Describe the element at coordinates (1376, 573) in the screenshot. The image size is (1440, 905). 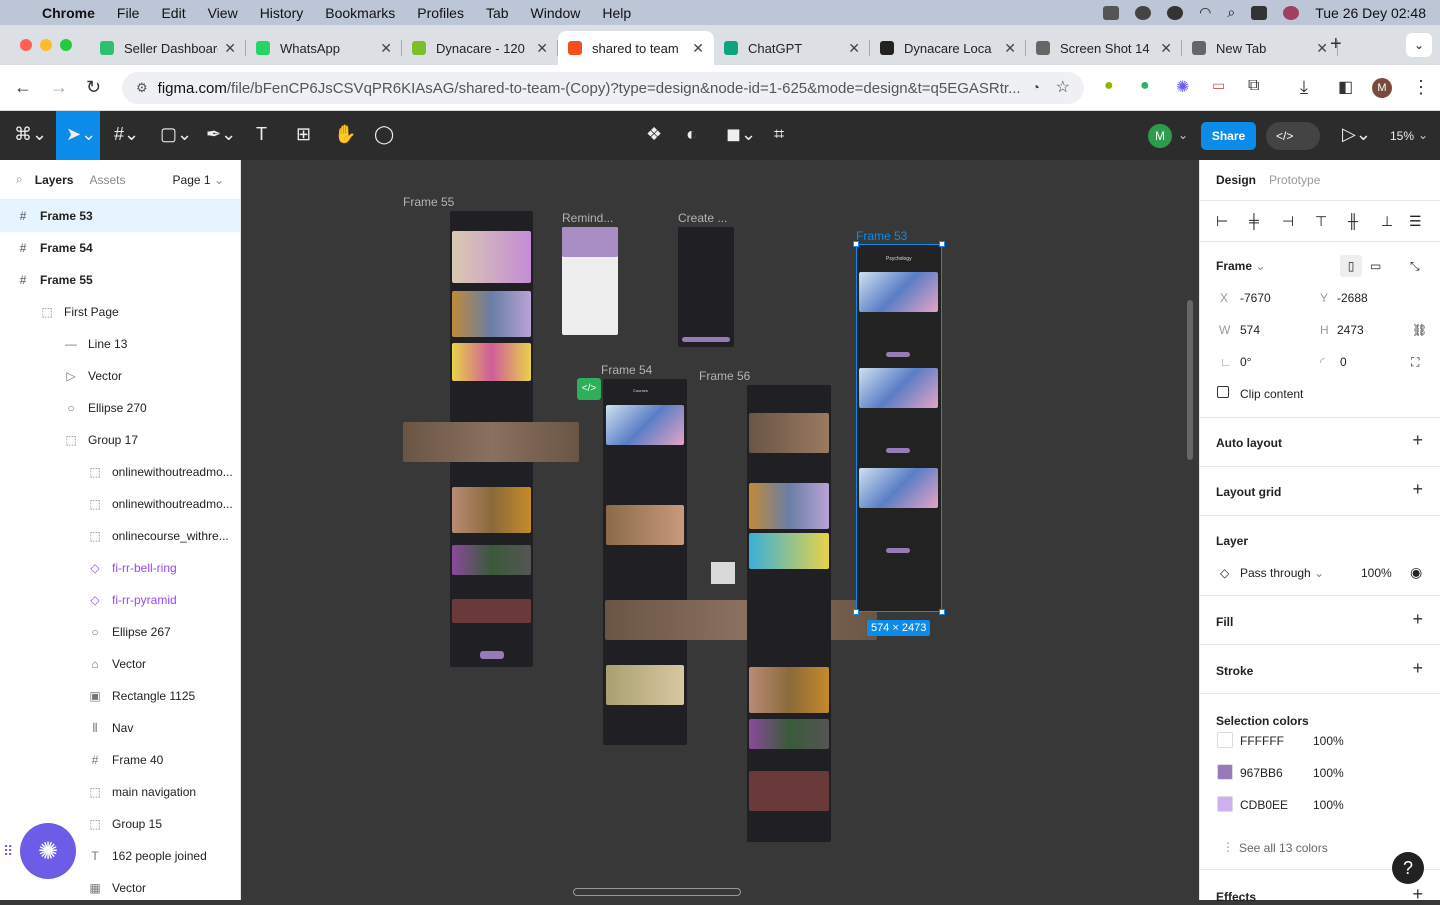
I see `layer-opacity-input: 100%` at that location.